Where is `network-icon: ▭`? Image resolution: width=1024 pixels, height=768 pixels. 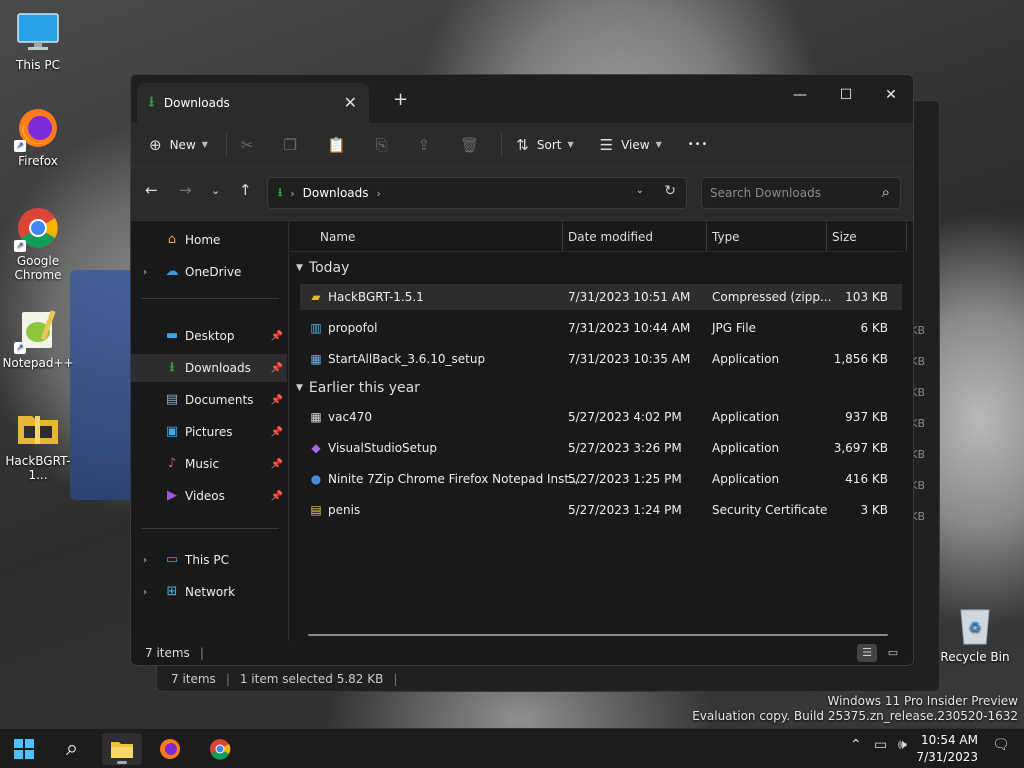 network-icon: ▭ is located at coordinates (880, 745).